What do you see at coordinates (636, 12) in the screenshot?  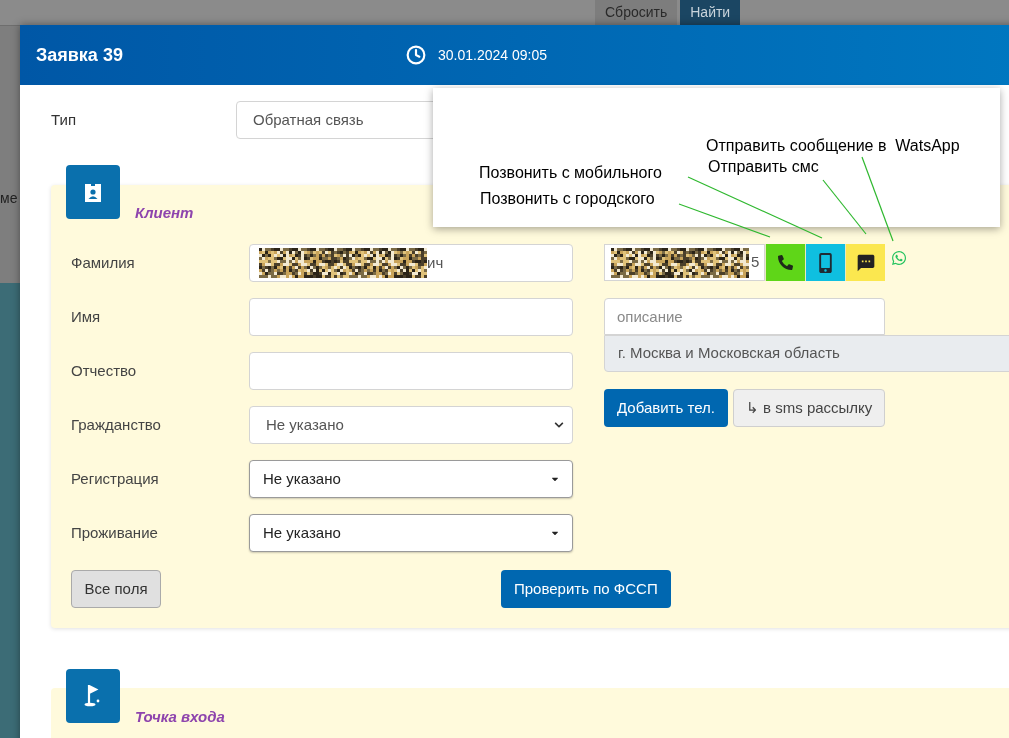 I see `toolbar-button: Сбросить` at bounding box center [636, 12].